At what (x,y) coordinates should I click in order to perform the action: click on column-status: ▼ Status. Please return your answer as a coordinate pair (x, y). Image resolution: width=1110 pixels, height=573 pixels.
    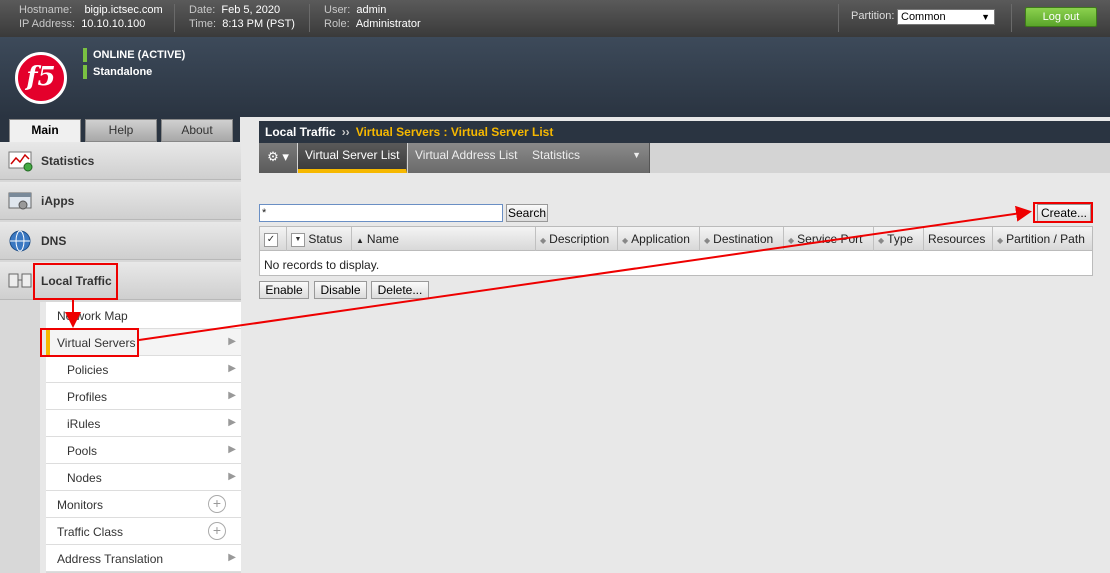
    Looking at the image, I should click on (319, 239).